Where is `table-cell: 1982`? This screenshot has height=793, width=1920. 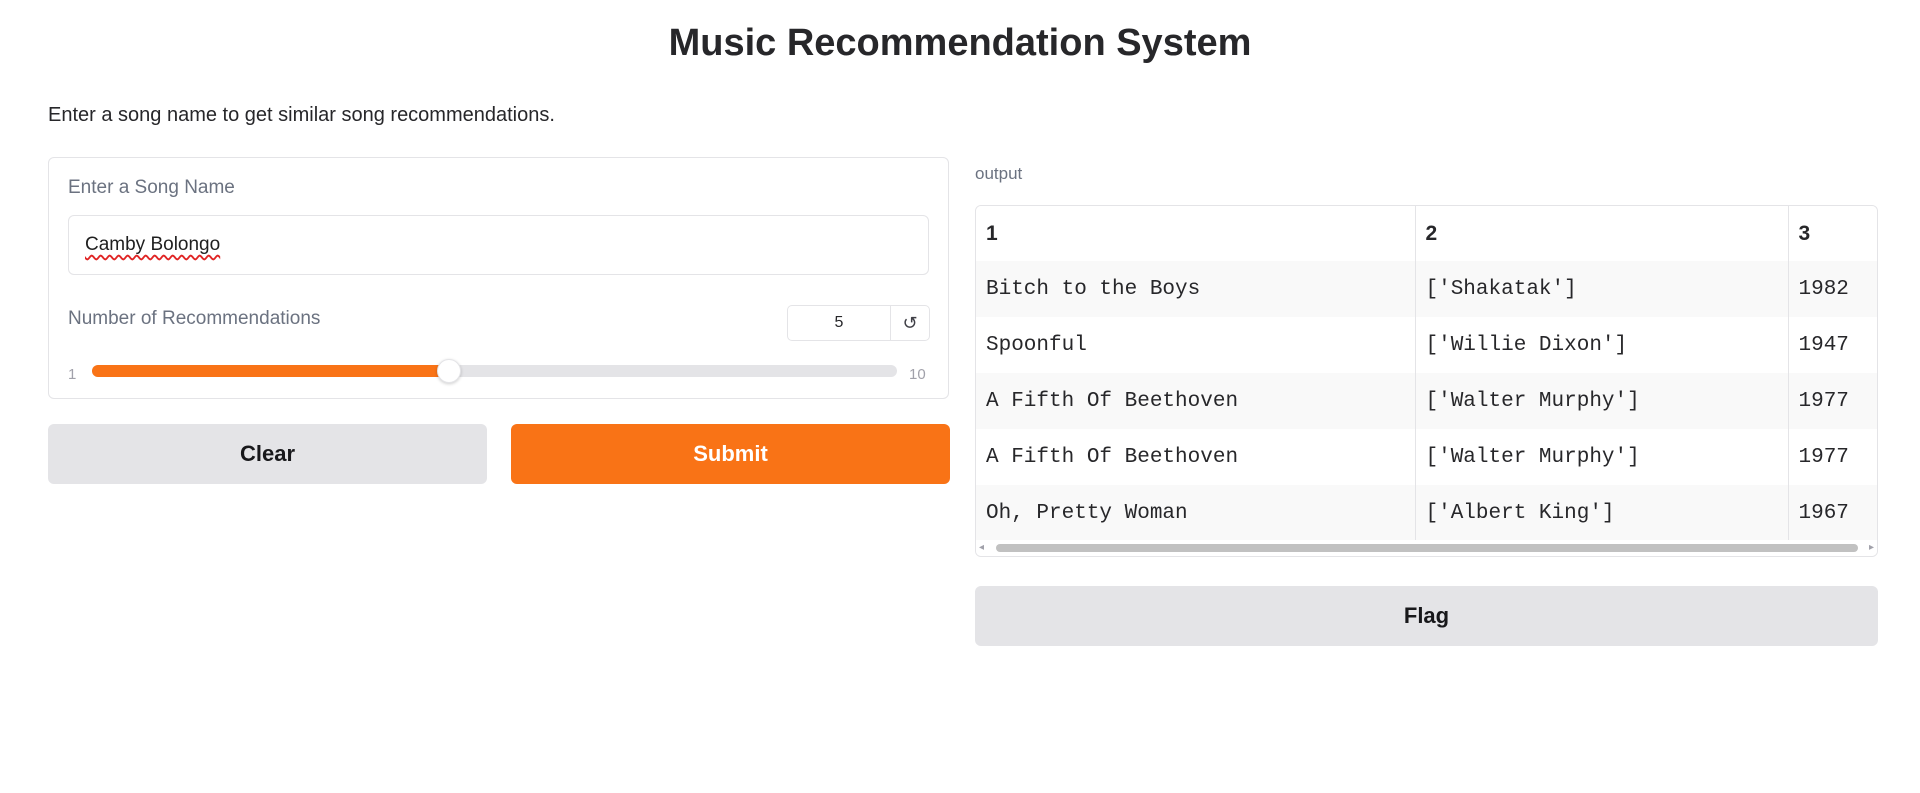 table-cell: 1982 is located at coordinates (1832, 289).